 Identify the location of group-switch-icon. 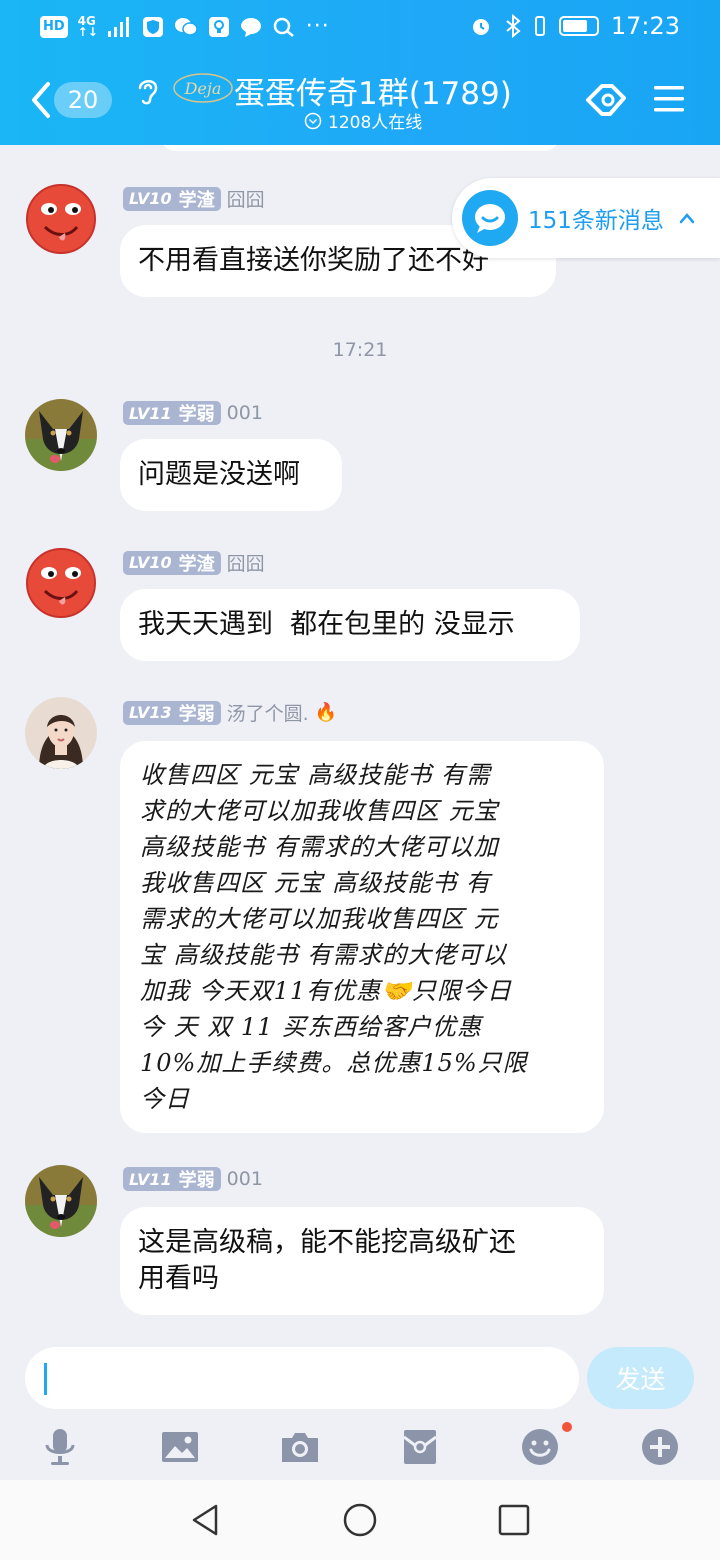
(606, 100).